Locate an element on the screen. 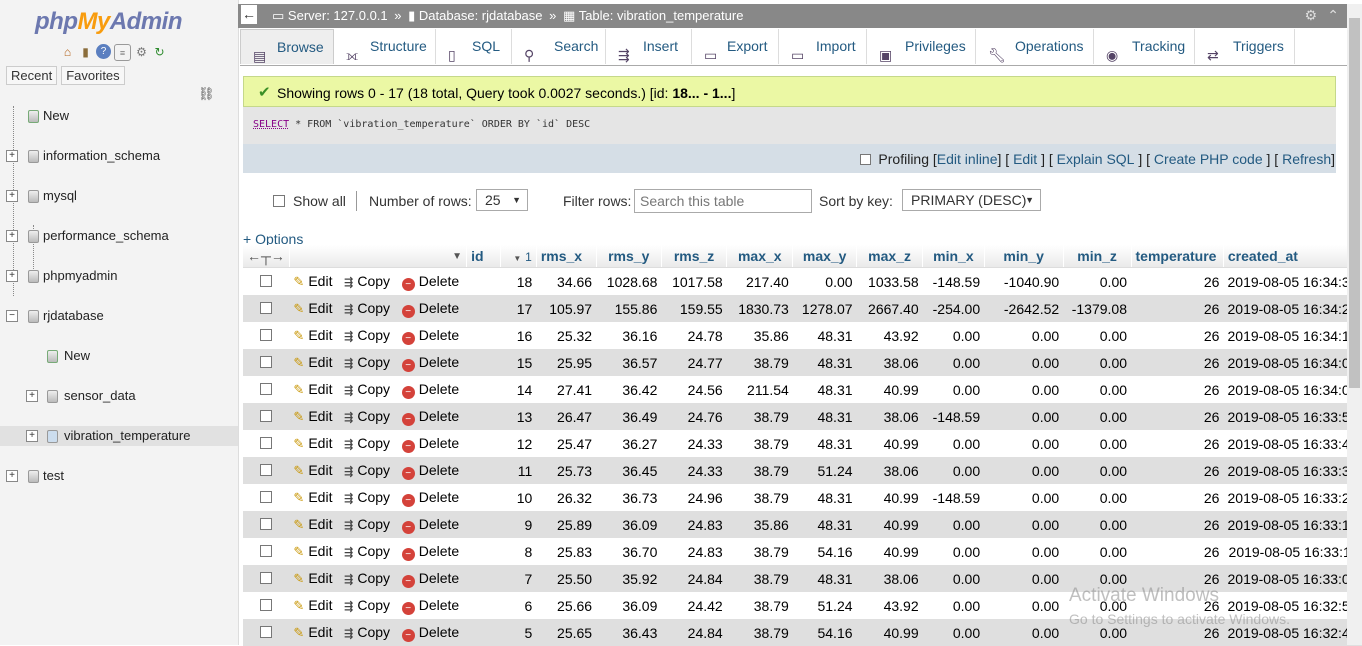 This screenshot has height=646, width=1362. cell-max_x: 211.54 is located at coordinates (759, 389).